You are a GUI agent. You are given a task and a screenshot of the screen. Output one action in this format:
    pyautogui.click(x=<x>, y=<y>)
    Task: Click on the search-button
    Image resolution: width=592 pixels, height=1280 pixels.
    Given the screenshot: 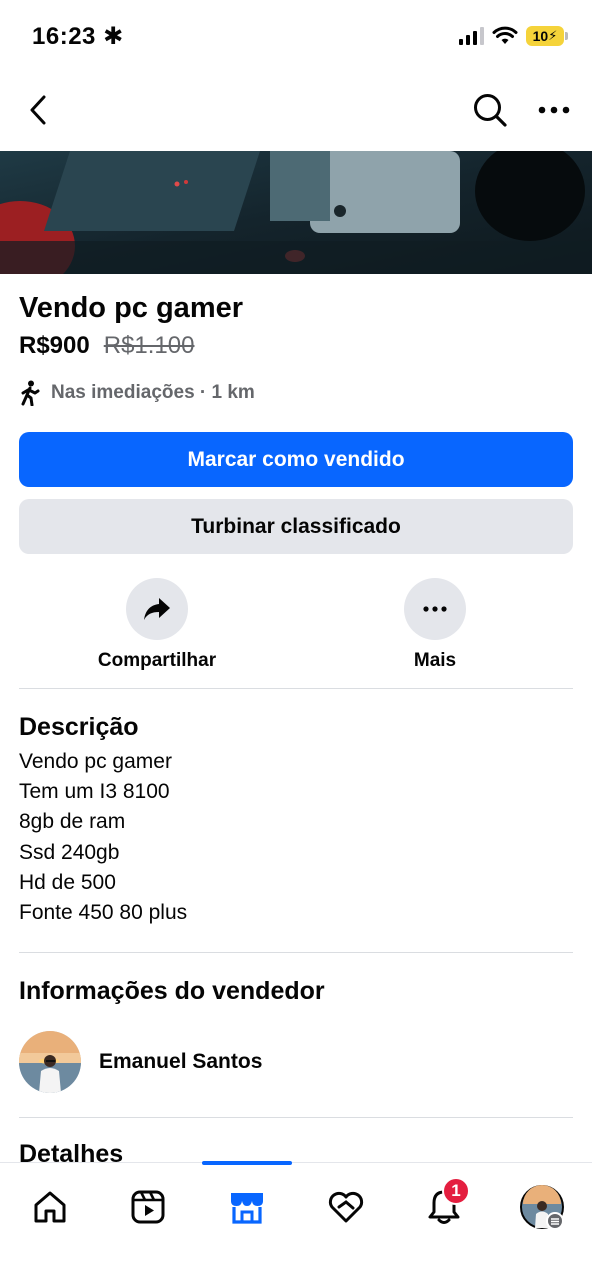 What is the action you would take?
    pyautogui.click(x=490, y=110)
    